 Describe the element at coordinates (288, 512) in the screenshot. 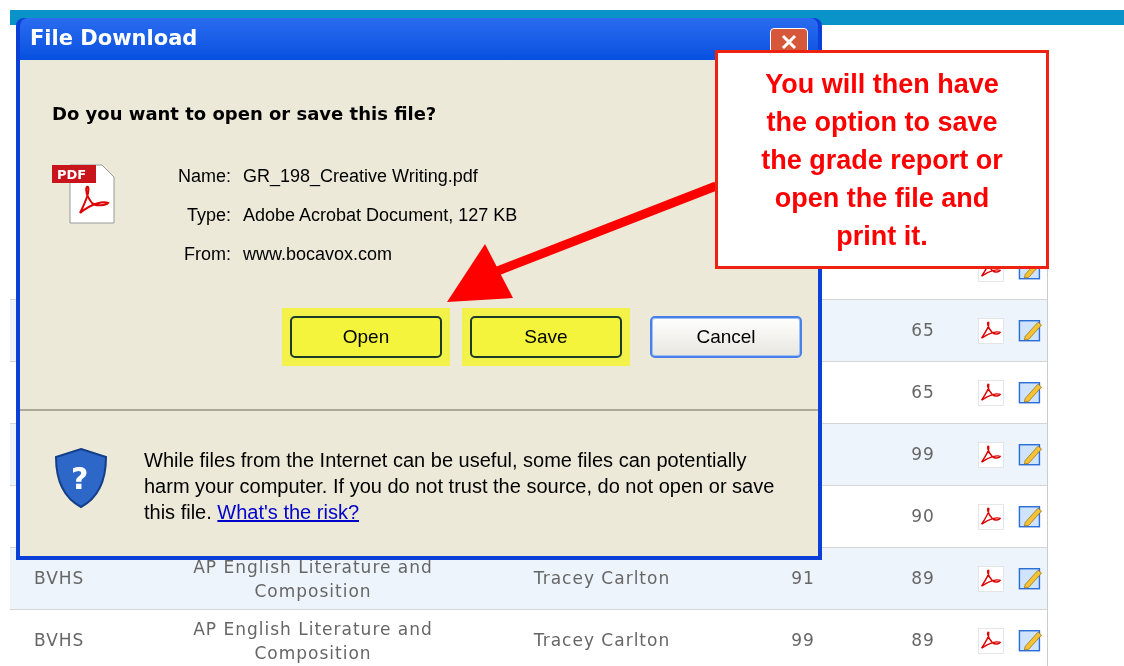

I see `risk-link: What's the risk?` at that location.